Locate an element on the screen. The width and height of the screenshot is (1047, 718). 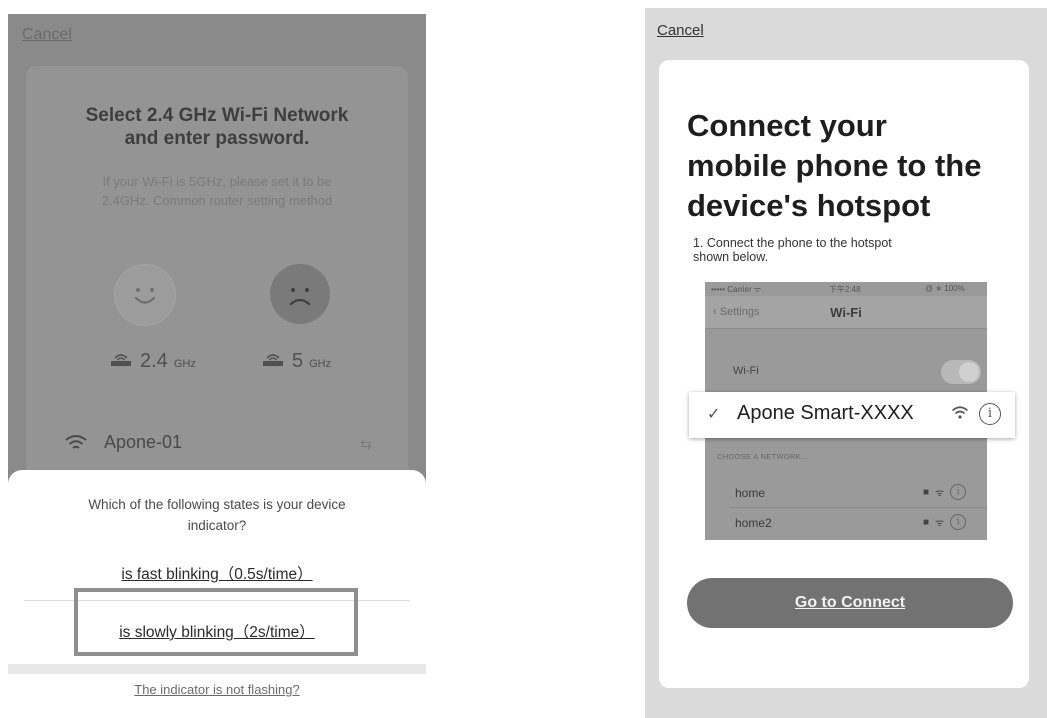
network-row: home ■ ᯤ i is located at coordinates (846, 493).